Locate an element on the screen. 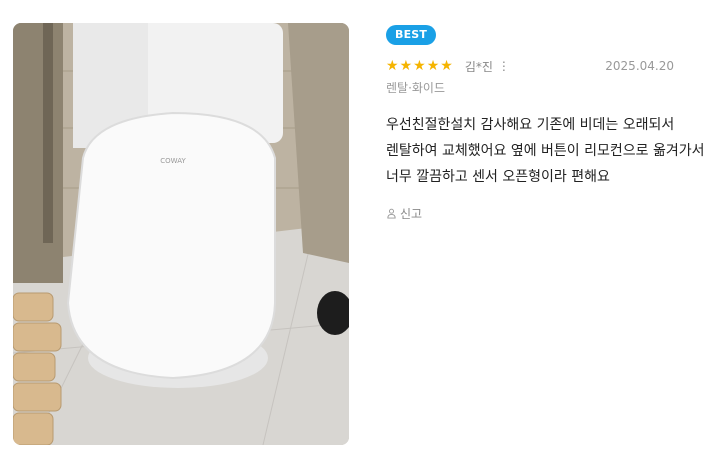 The height and width of the screenshot is (456, 723). review-meta: ★ ★ ★ ★ ★ 김*진 ⋮ 2025.04.20 is located at coordinates (548, 66).